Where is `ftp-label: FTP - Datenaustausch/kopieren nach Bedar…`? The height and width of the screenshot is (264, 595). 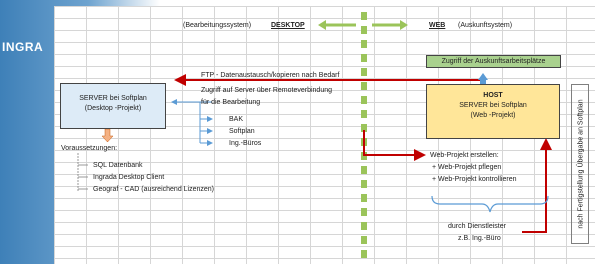
ftp-label: FTP - Datenaustausch/kopieren nach Bedar… is located at coordinates (270, 75).